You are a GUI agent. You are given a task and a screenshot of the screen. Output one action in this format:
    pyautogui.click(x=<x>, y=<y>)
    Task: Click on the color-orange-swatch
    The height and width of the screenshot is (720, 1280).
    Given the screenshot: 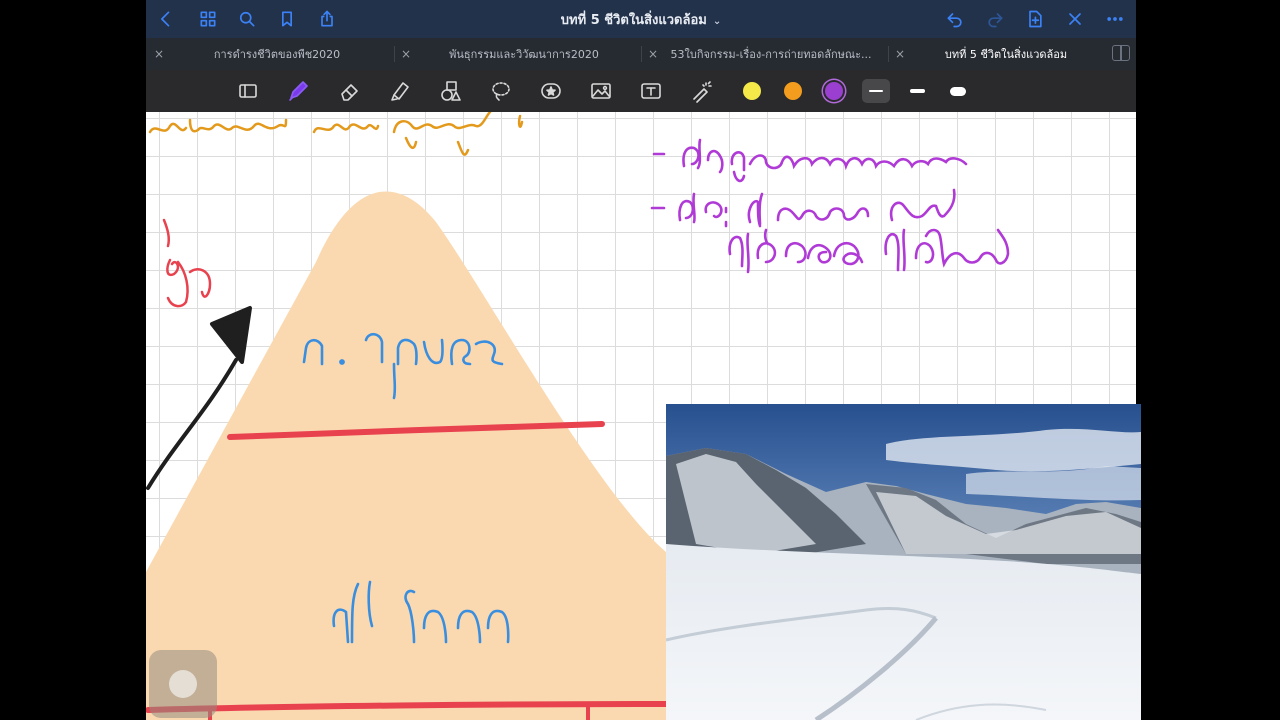 What is the action you would take?
    pyautogui.click(x=793, y=91)
    